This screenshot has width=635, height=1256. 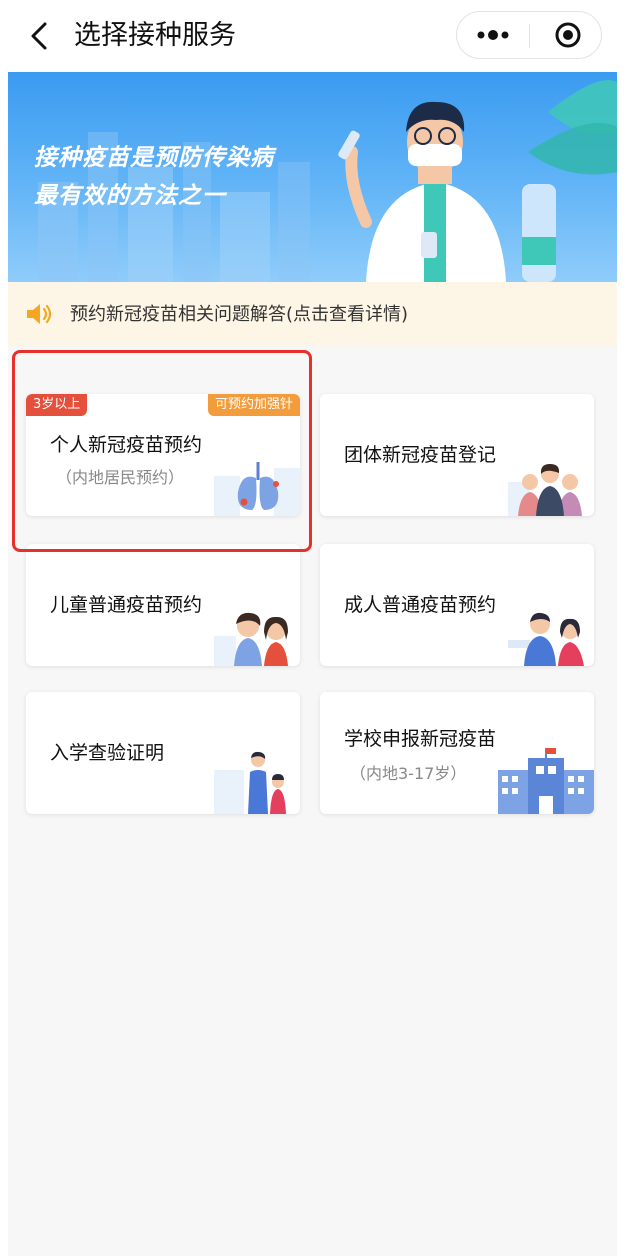 I want to click on chevron-left-icon, so click(x=39, y=36).